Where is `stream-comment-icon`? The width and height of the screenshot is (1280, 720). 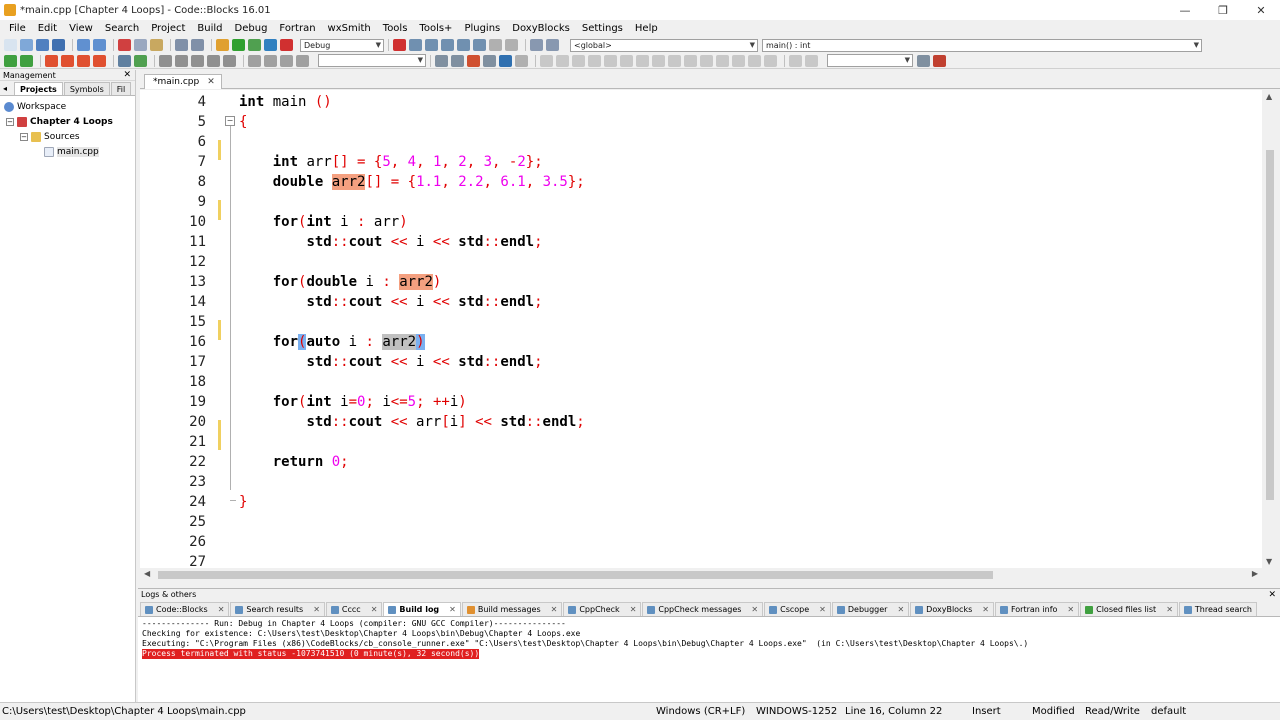 stream-comment-icon is located at coordinates (213, 60).